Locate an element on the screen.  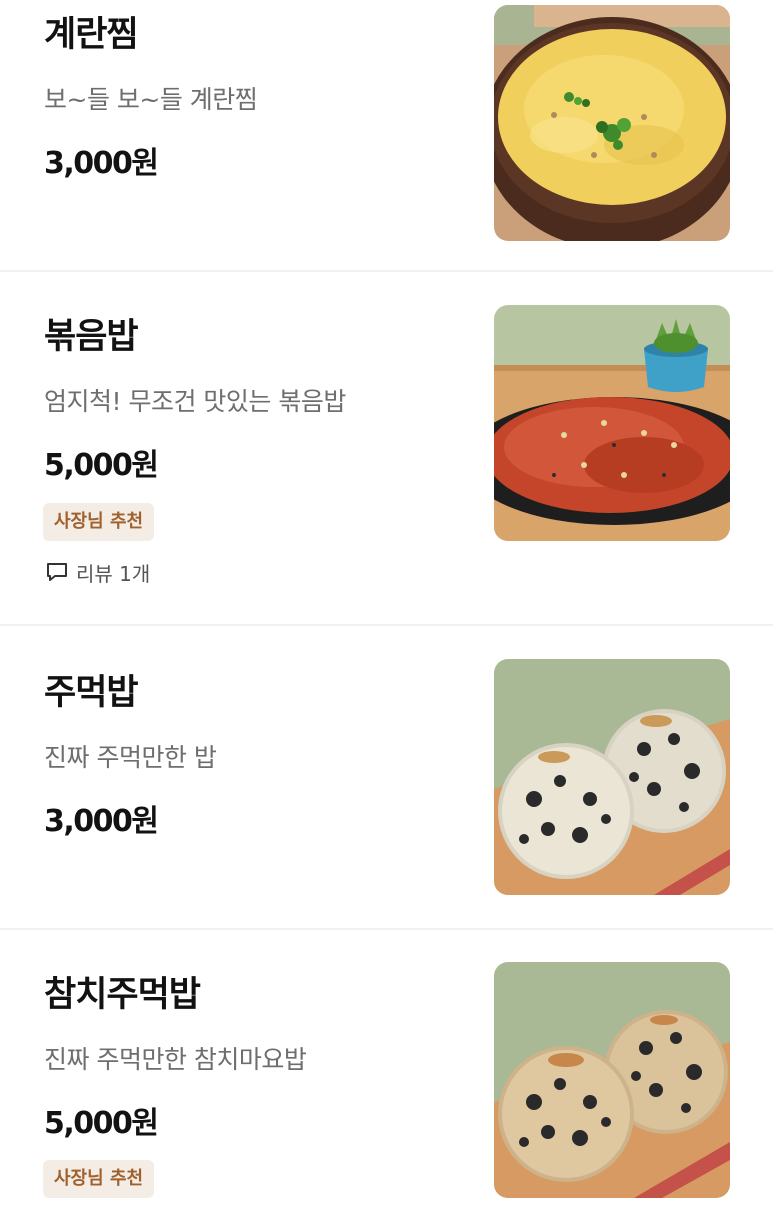
rice-ball-photo is located at coordinates (612, 777).